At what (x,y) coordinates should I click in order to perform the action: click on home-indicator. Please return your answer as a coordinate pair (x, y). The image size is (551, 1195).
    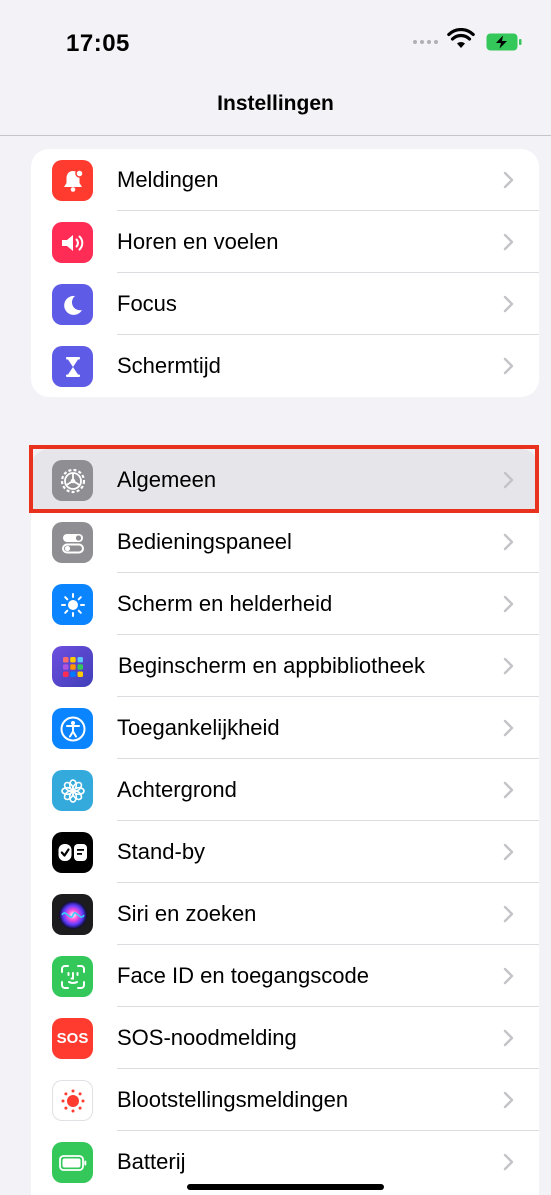
    Looking at the image, I should click on (285, 1187).